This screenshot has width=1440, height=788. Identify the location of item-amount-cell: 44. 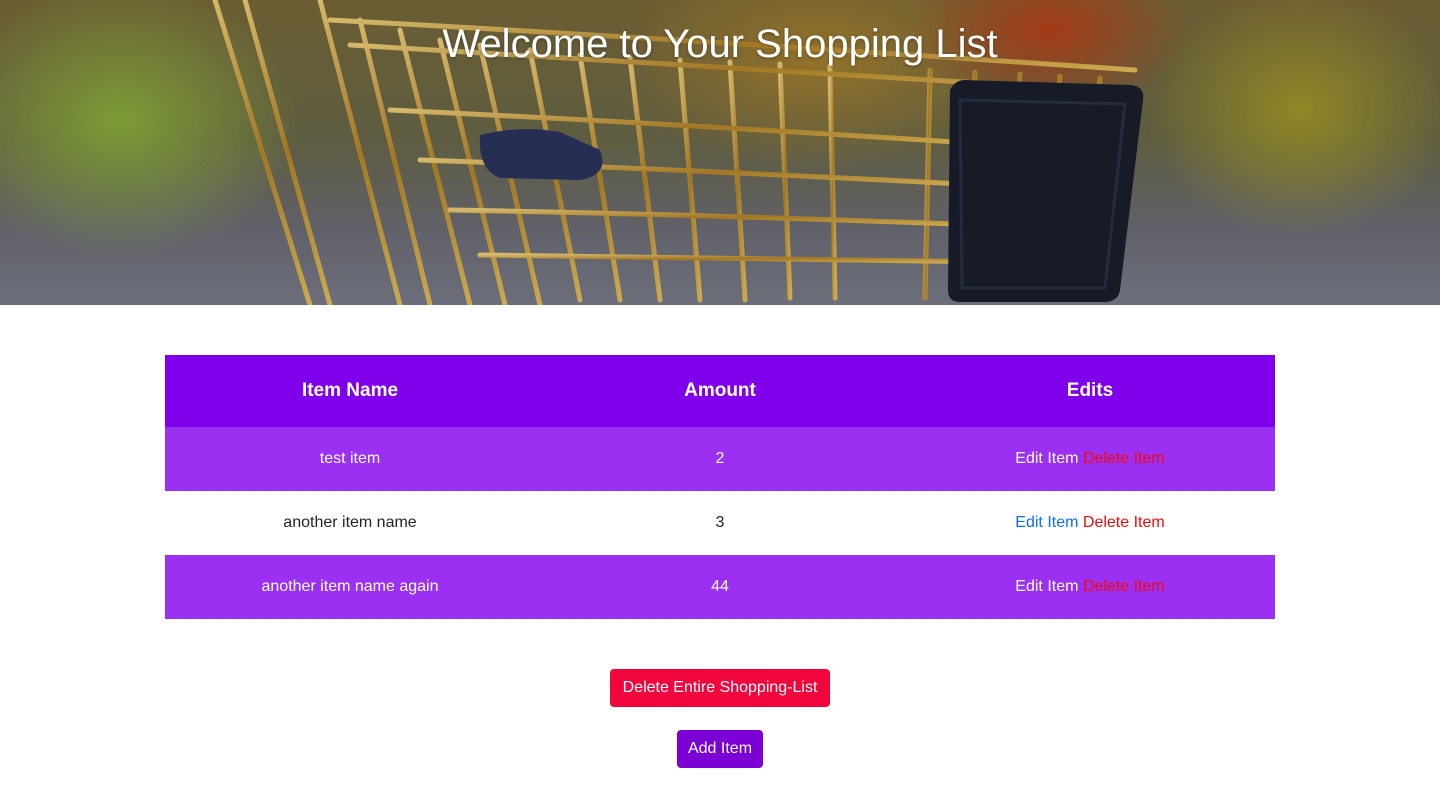
(720, 586).